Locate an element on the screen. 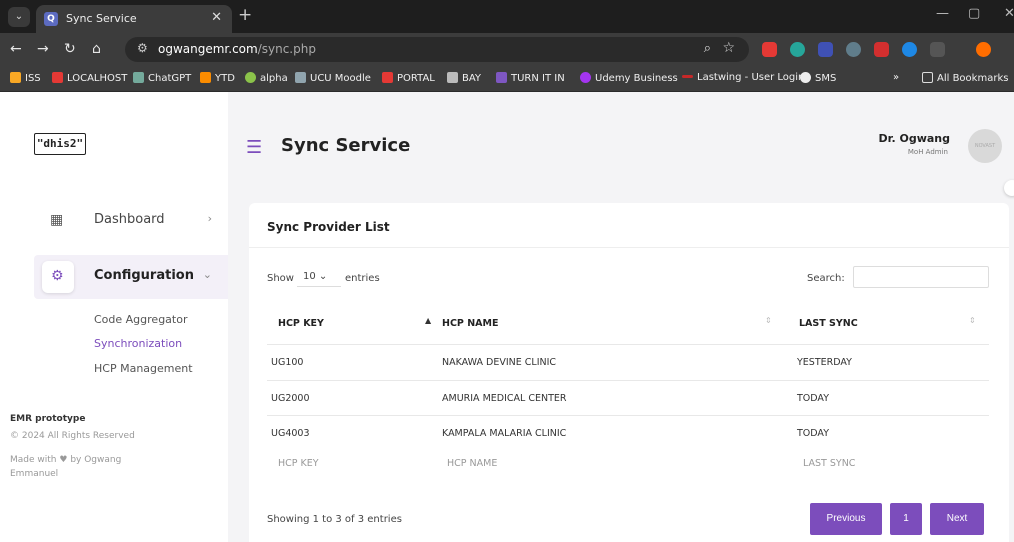  search-input is located at coordinates (921, 277).